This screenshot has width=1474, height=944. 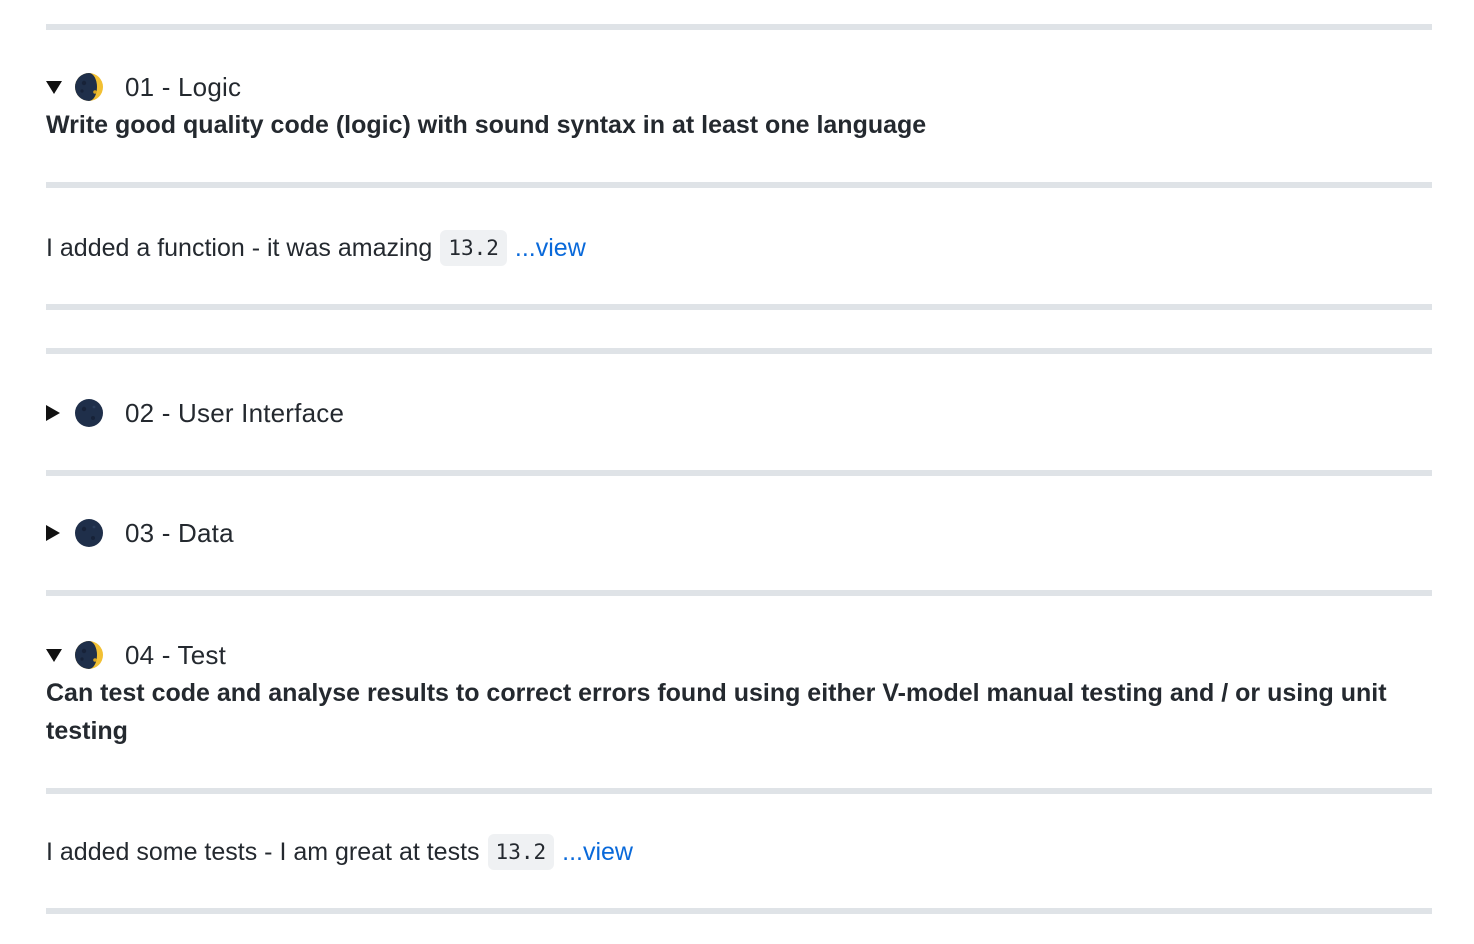 What do you see at coordinates (263, 851) in the screenshot?
I see `entry-text: I added some tests - I am great at tests` at bounding box center [263, 851].